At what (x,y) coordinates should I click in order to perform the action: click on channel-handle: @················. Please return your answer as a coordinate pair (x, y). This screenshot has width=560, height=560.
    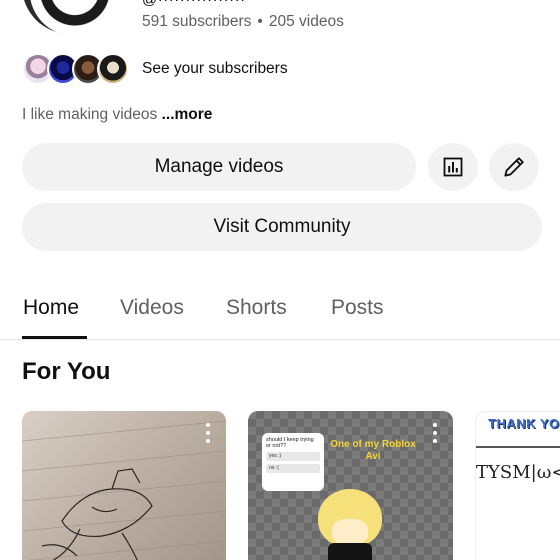
    Looking at the image, I should click on (194, 4).